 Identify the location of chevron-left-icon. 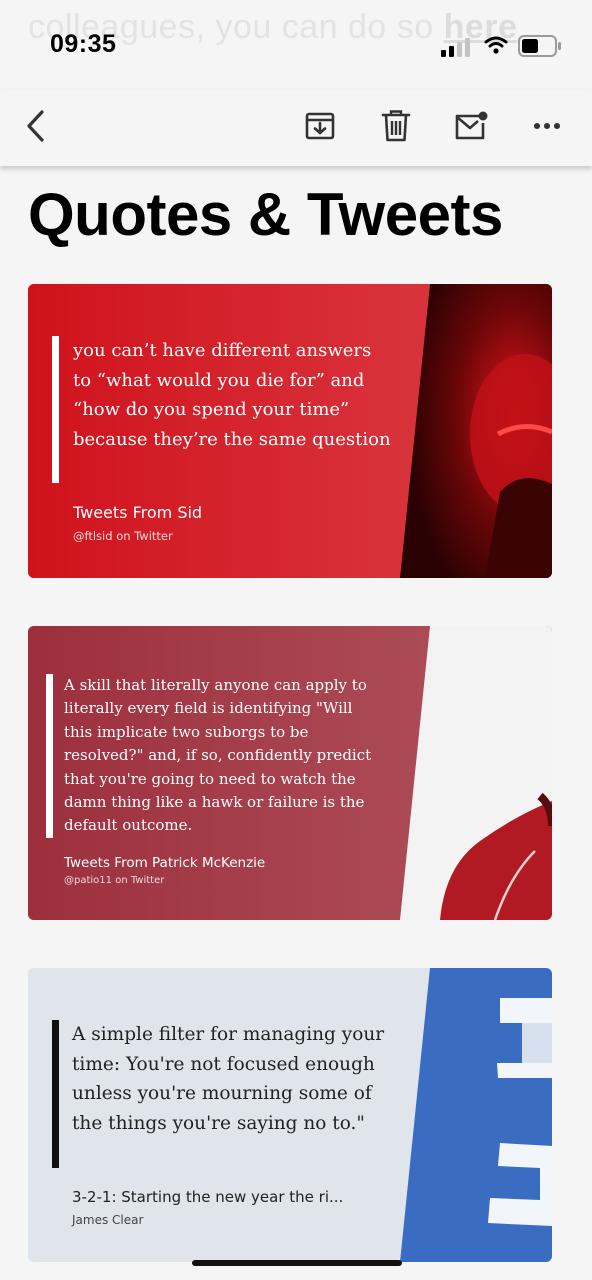
(35, 126).